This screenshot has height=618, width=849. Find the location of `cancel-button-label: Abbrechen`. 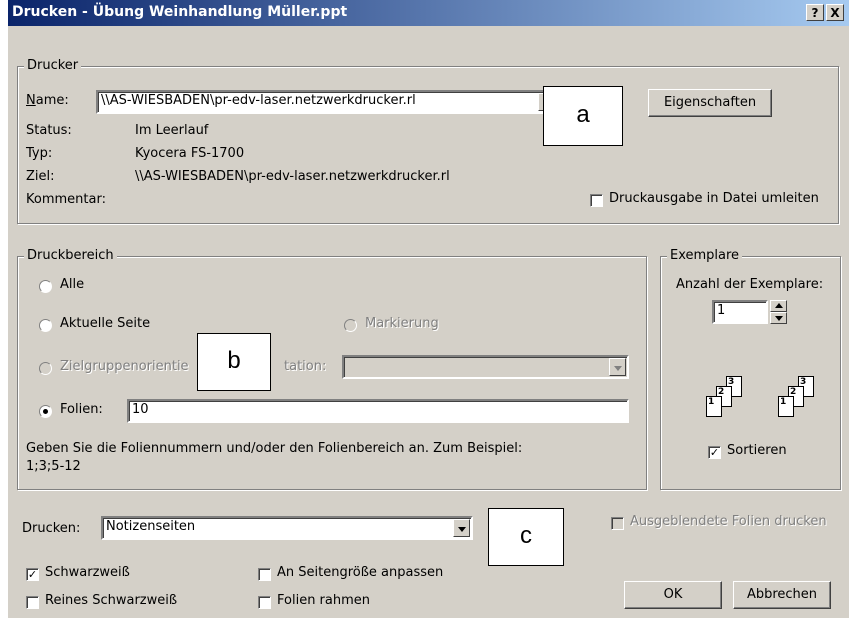

cancel-button-label: Abbrechen is located at coordinates (782, 594).